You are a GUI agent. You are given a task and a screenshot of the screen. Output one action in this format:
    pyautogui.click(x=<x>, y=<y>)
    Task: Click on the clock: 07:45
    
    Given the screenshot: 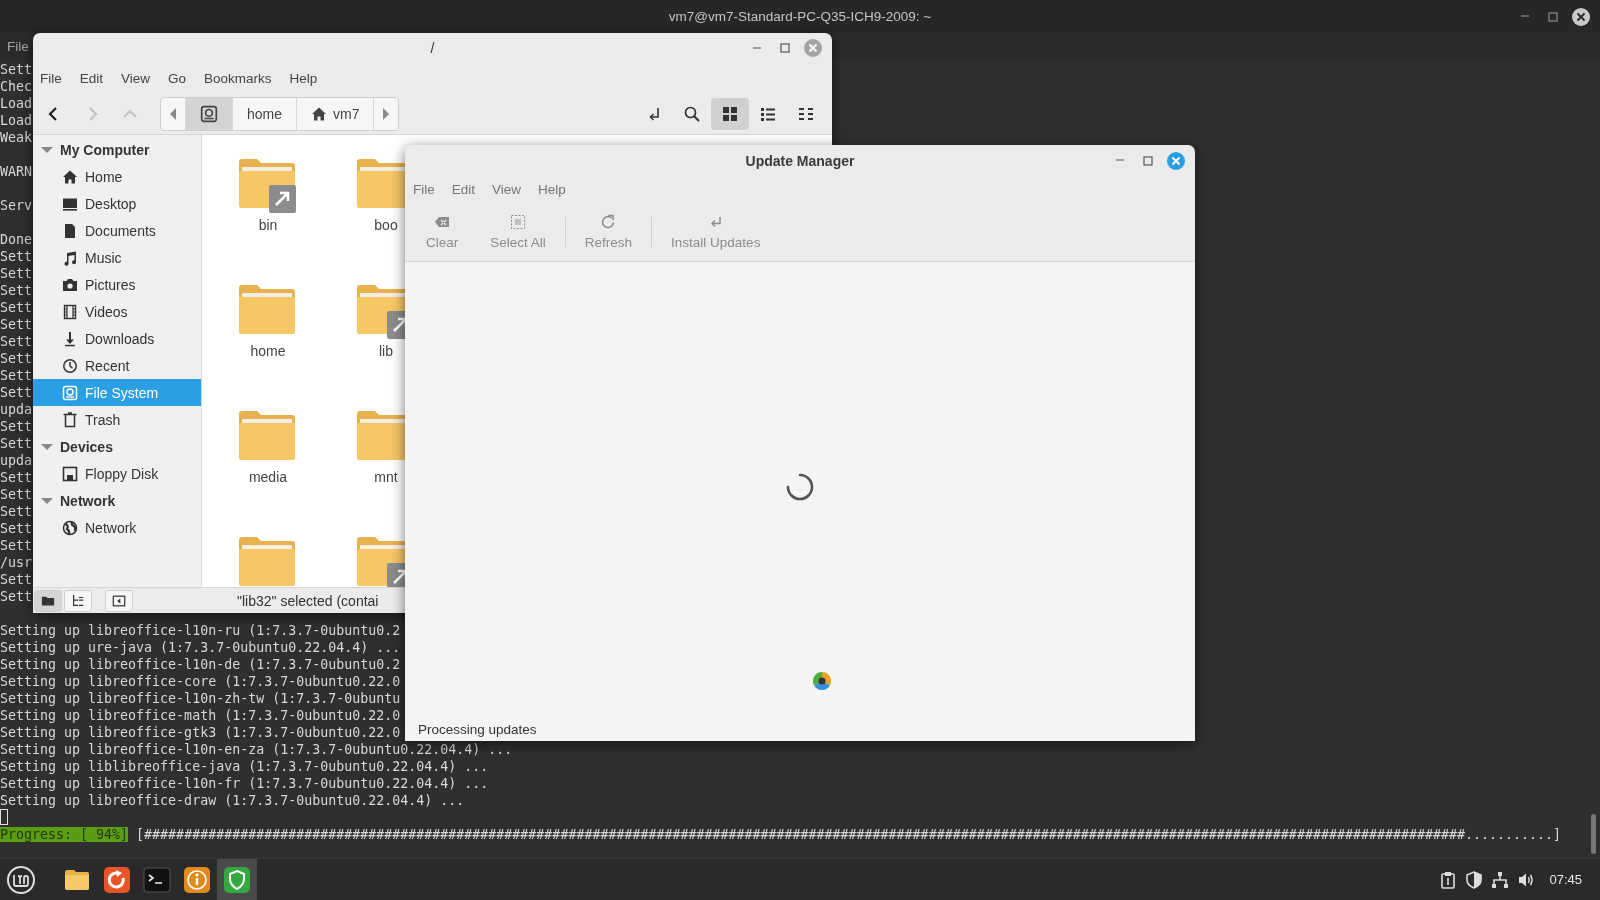 What is the action you would take?
    pyautogui.click(x=1565, y=879)
    